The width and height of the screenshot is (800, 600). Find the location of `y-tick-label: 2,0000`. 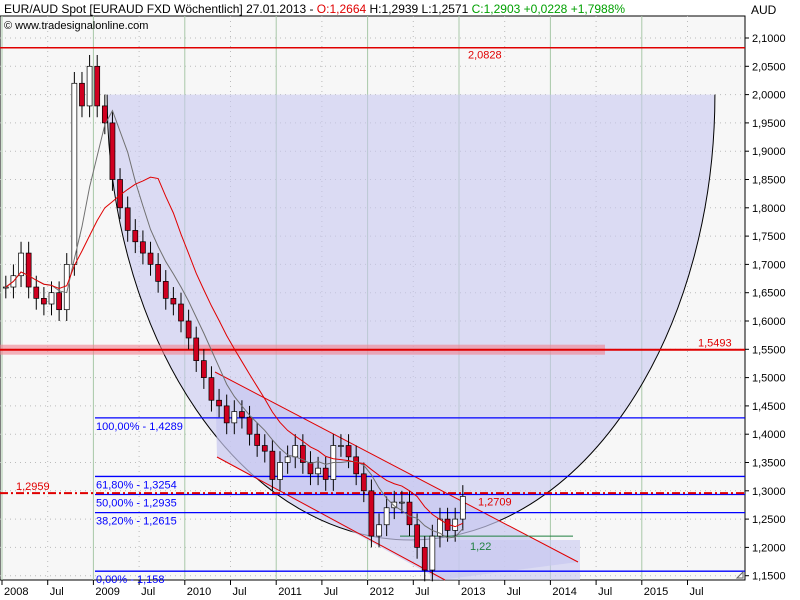

y-tick-label: 2,0000 is located at coordinates (769, 96).